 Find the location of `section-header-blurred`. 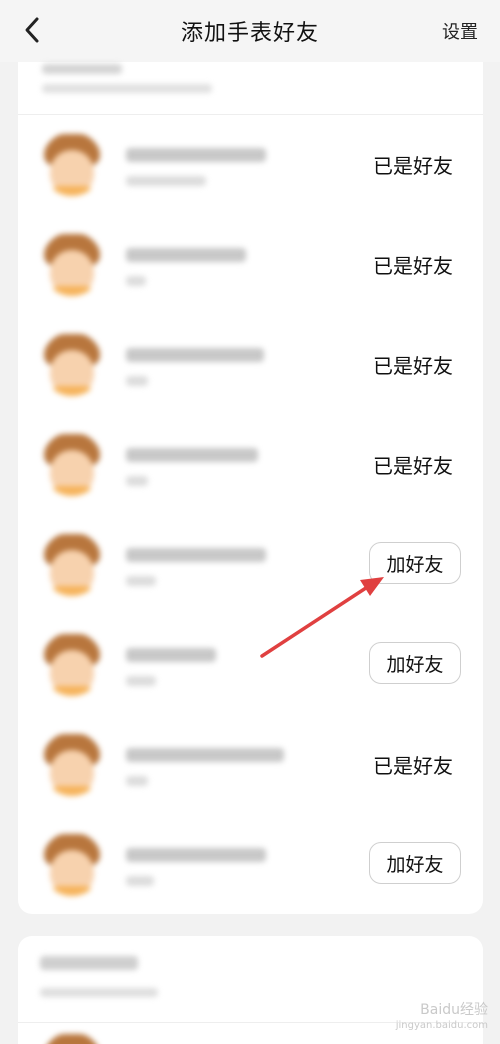

section-header-blurred is located at coordinates (248, 88).